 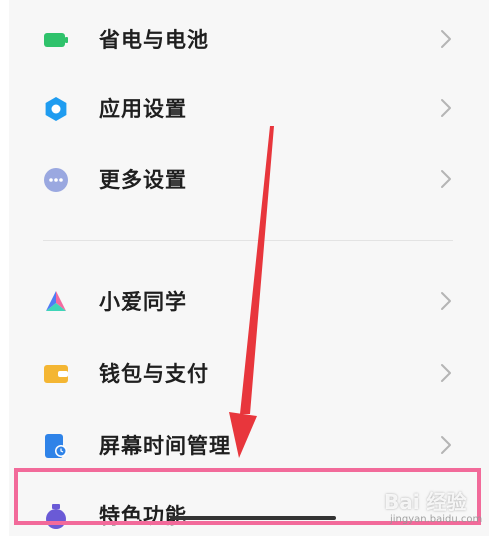 What do you see at coordinates (251, 292) in the screenshot?
I see `arrow-annotation` at bounding box center [251, 292].